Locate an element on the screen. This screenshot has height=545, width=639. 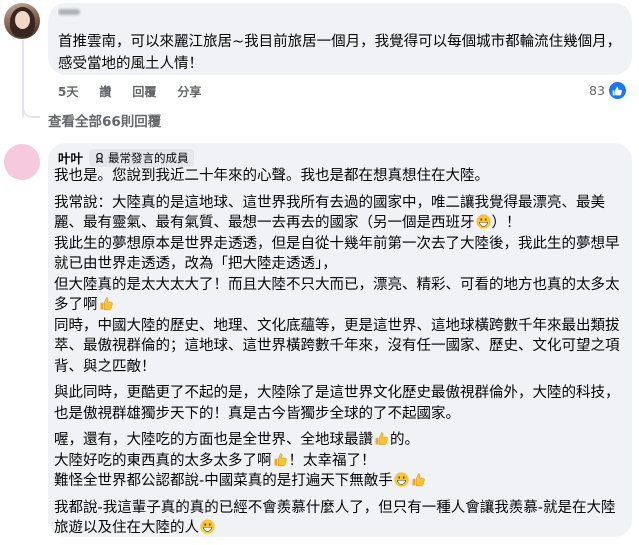
author-name: 叶叶 is located at coordinates (70, 157).